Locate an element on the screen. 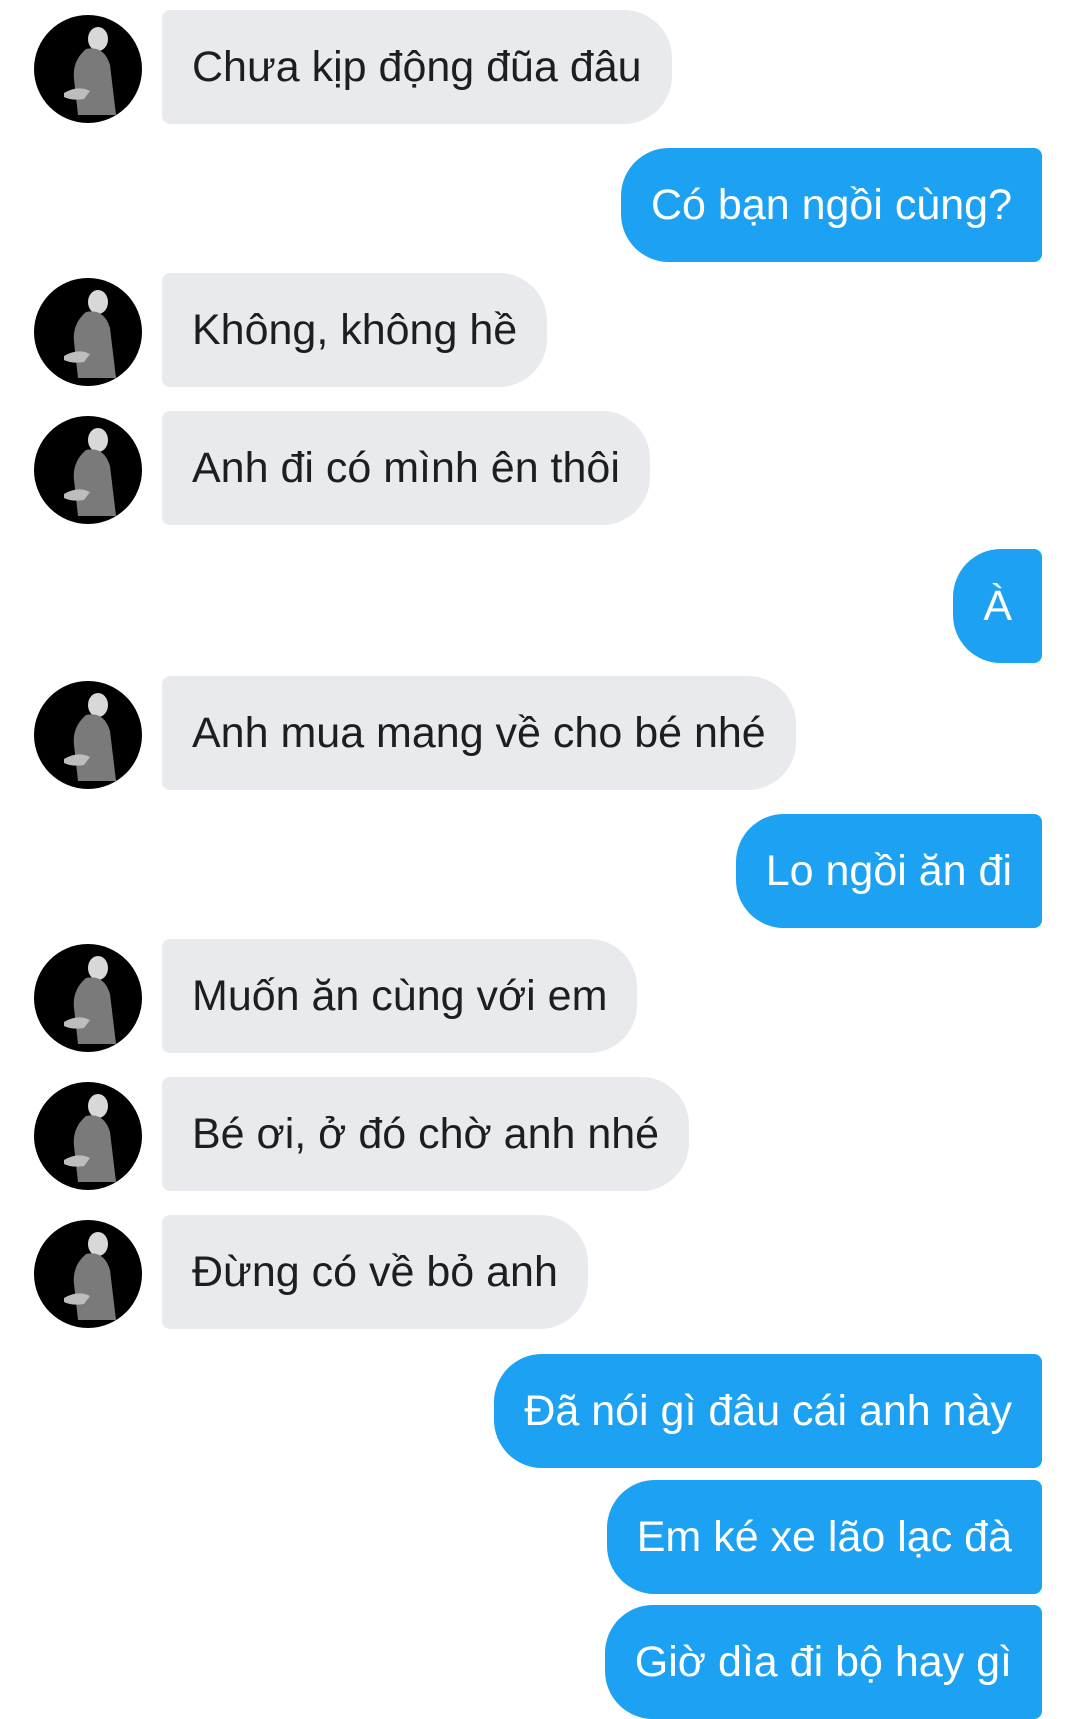 This screenshot has width=1080, height=1719. incoming-message-bubble: Chưa kịp động đũa đâu is located at coordinates (417, 67).